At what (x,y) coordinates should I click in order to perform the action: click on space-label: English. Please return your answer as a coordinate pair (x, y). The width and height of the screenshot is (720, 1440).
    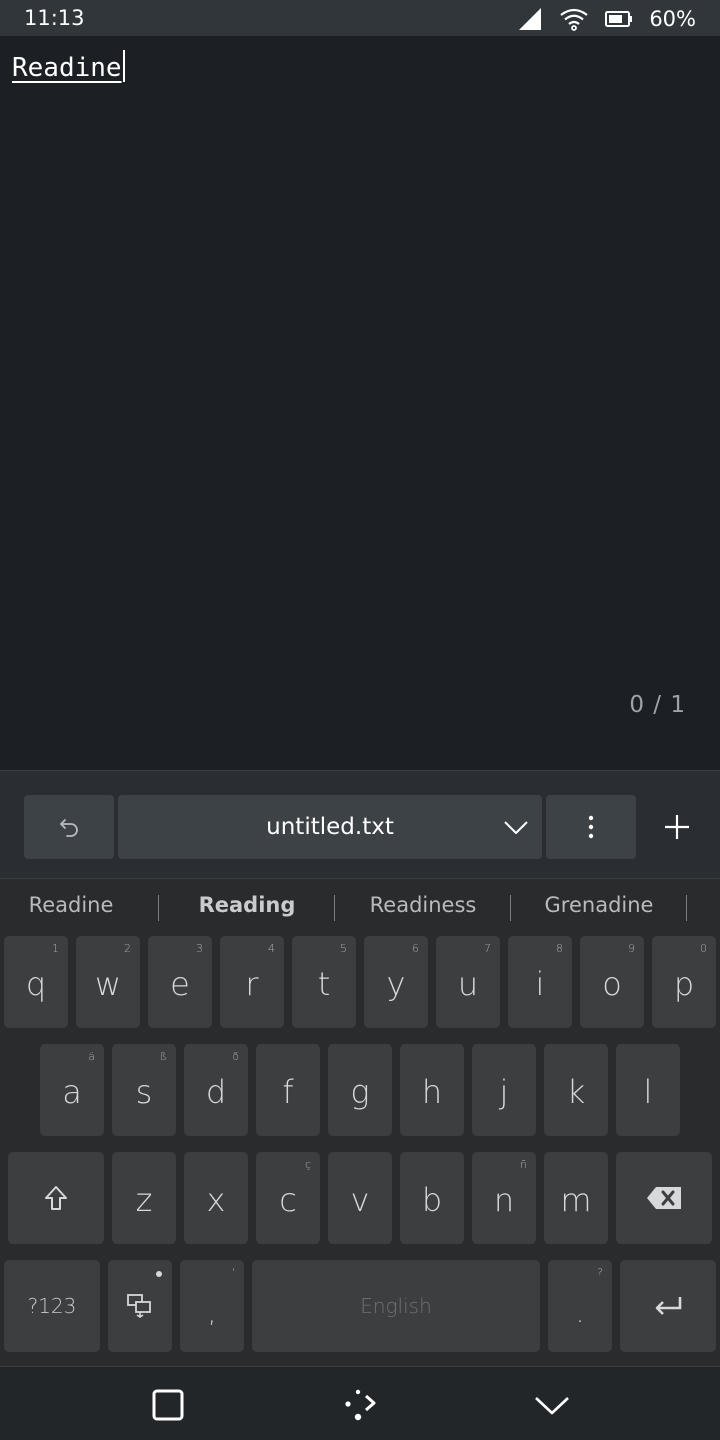
    Looking at the image, I should click on (396, 1306).